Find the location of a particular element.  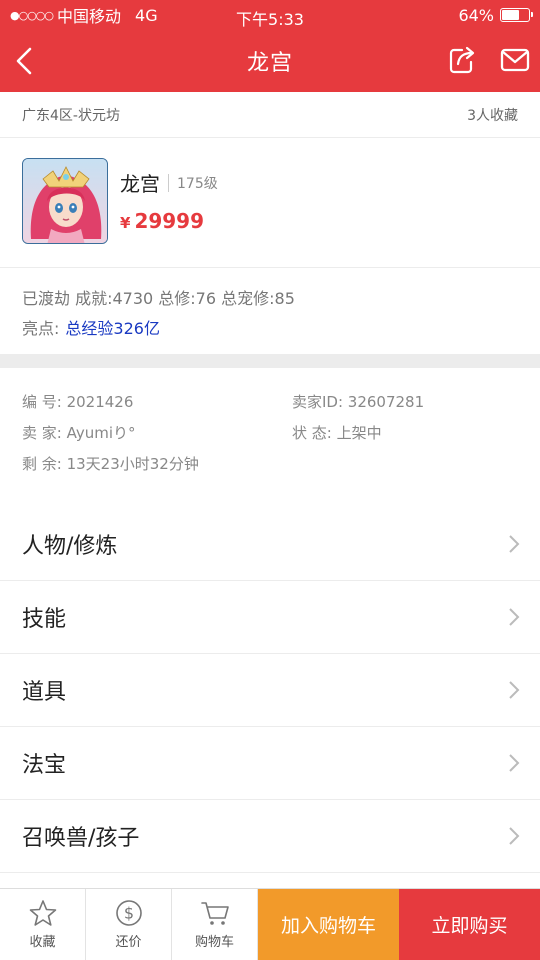

highlight-label: 亮点: is located at coordinates (41, 328).